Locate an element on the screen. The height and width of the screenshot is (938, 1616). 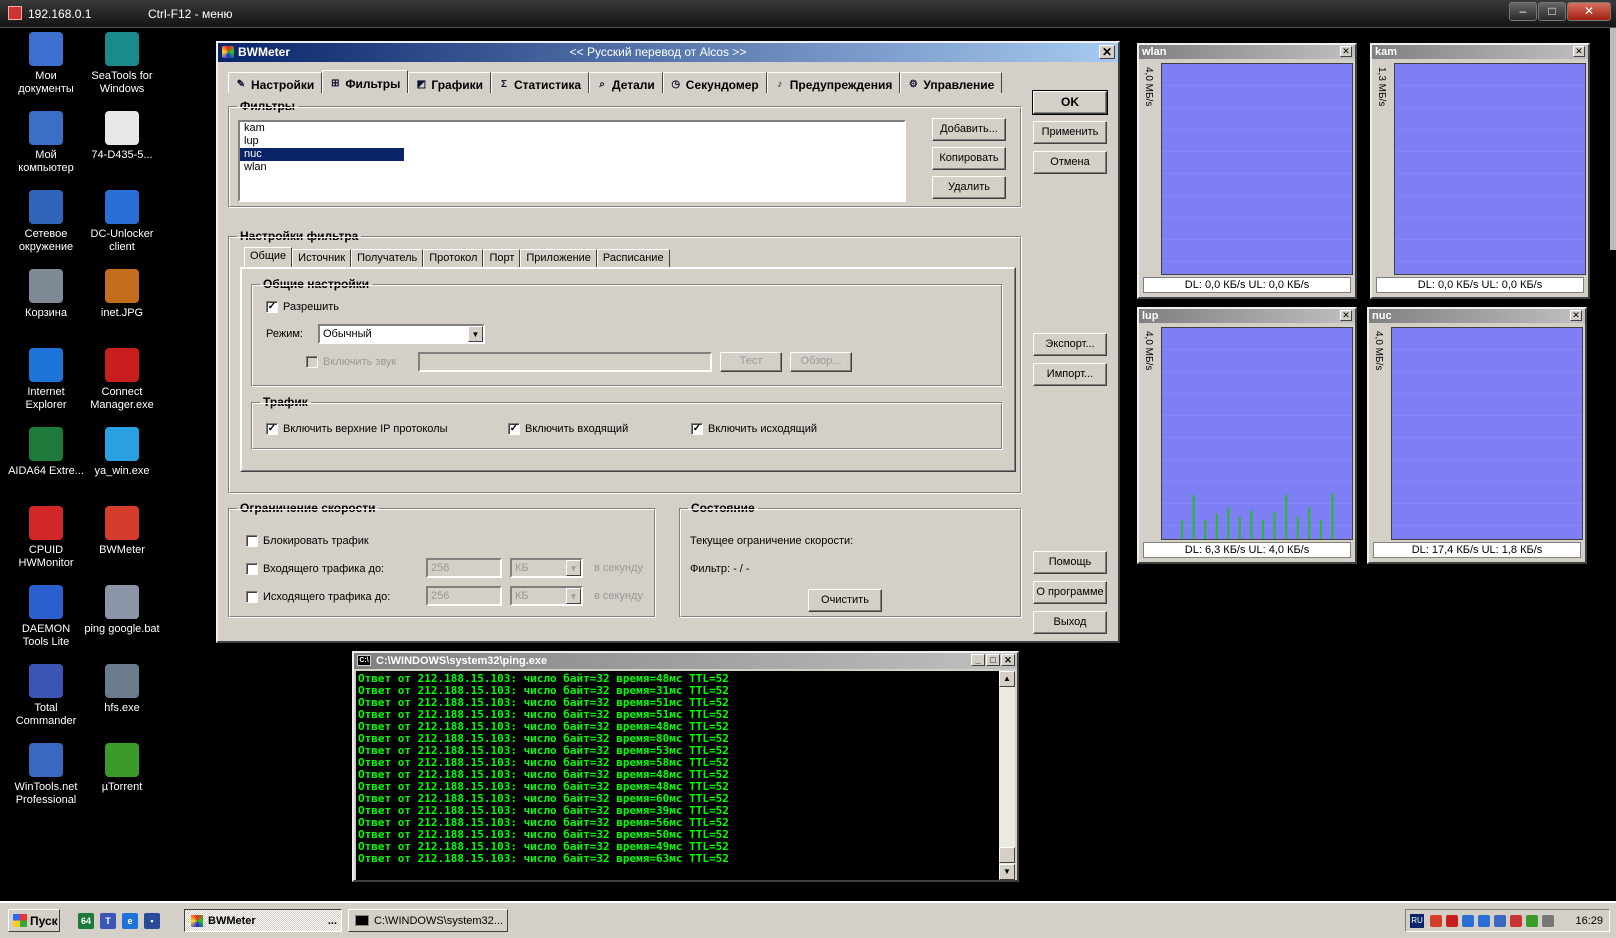
outgoing-checkbox-box: ✓ is located at coordinates (697, 429).